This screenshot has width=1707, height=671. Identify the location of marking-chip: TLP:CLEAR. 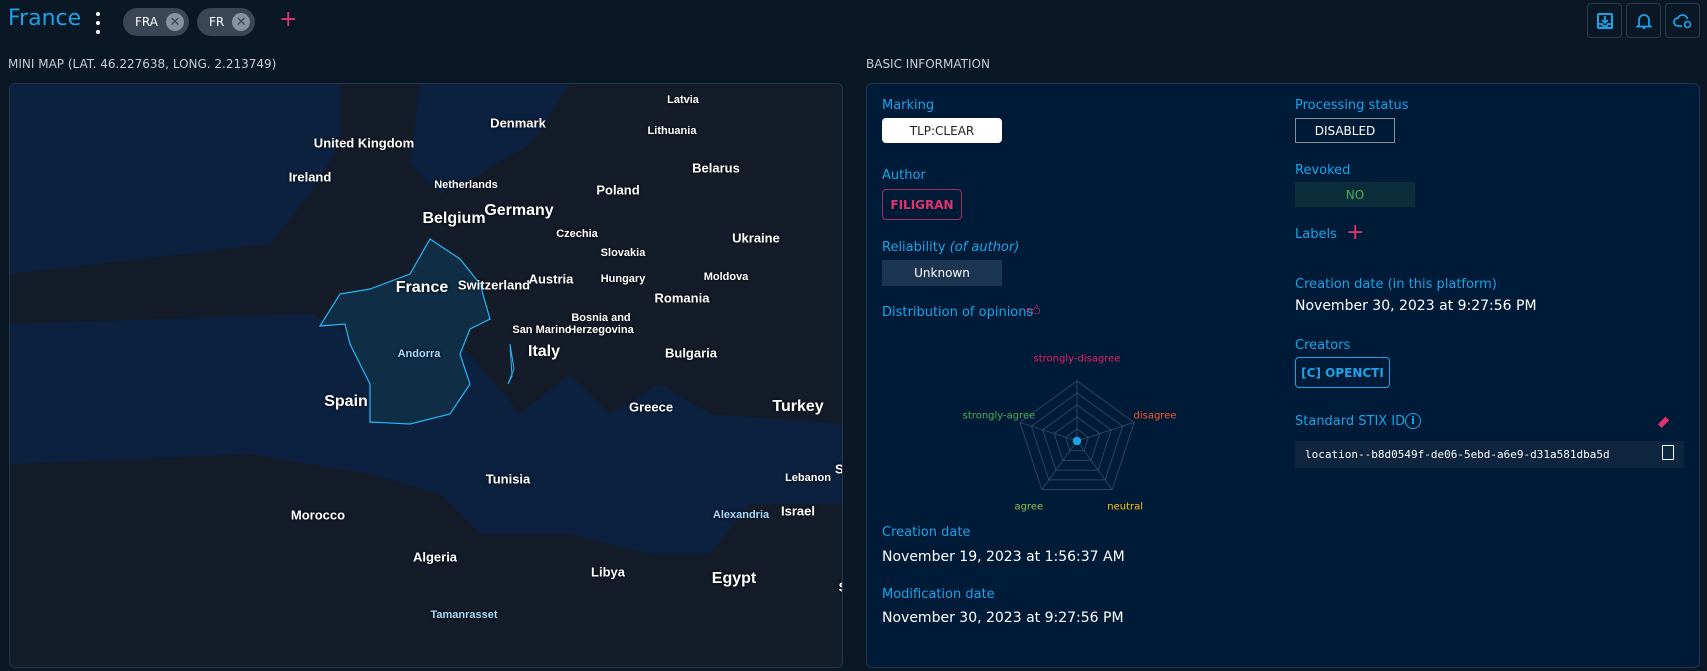
(942, 130).